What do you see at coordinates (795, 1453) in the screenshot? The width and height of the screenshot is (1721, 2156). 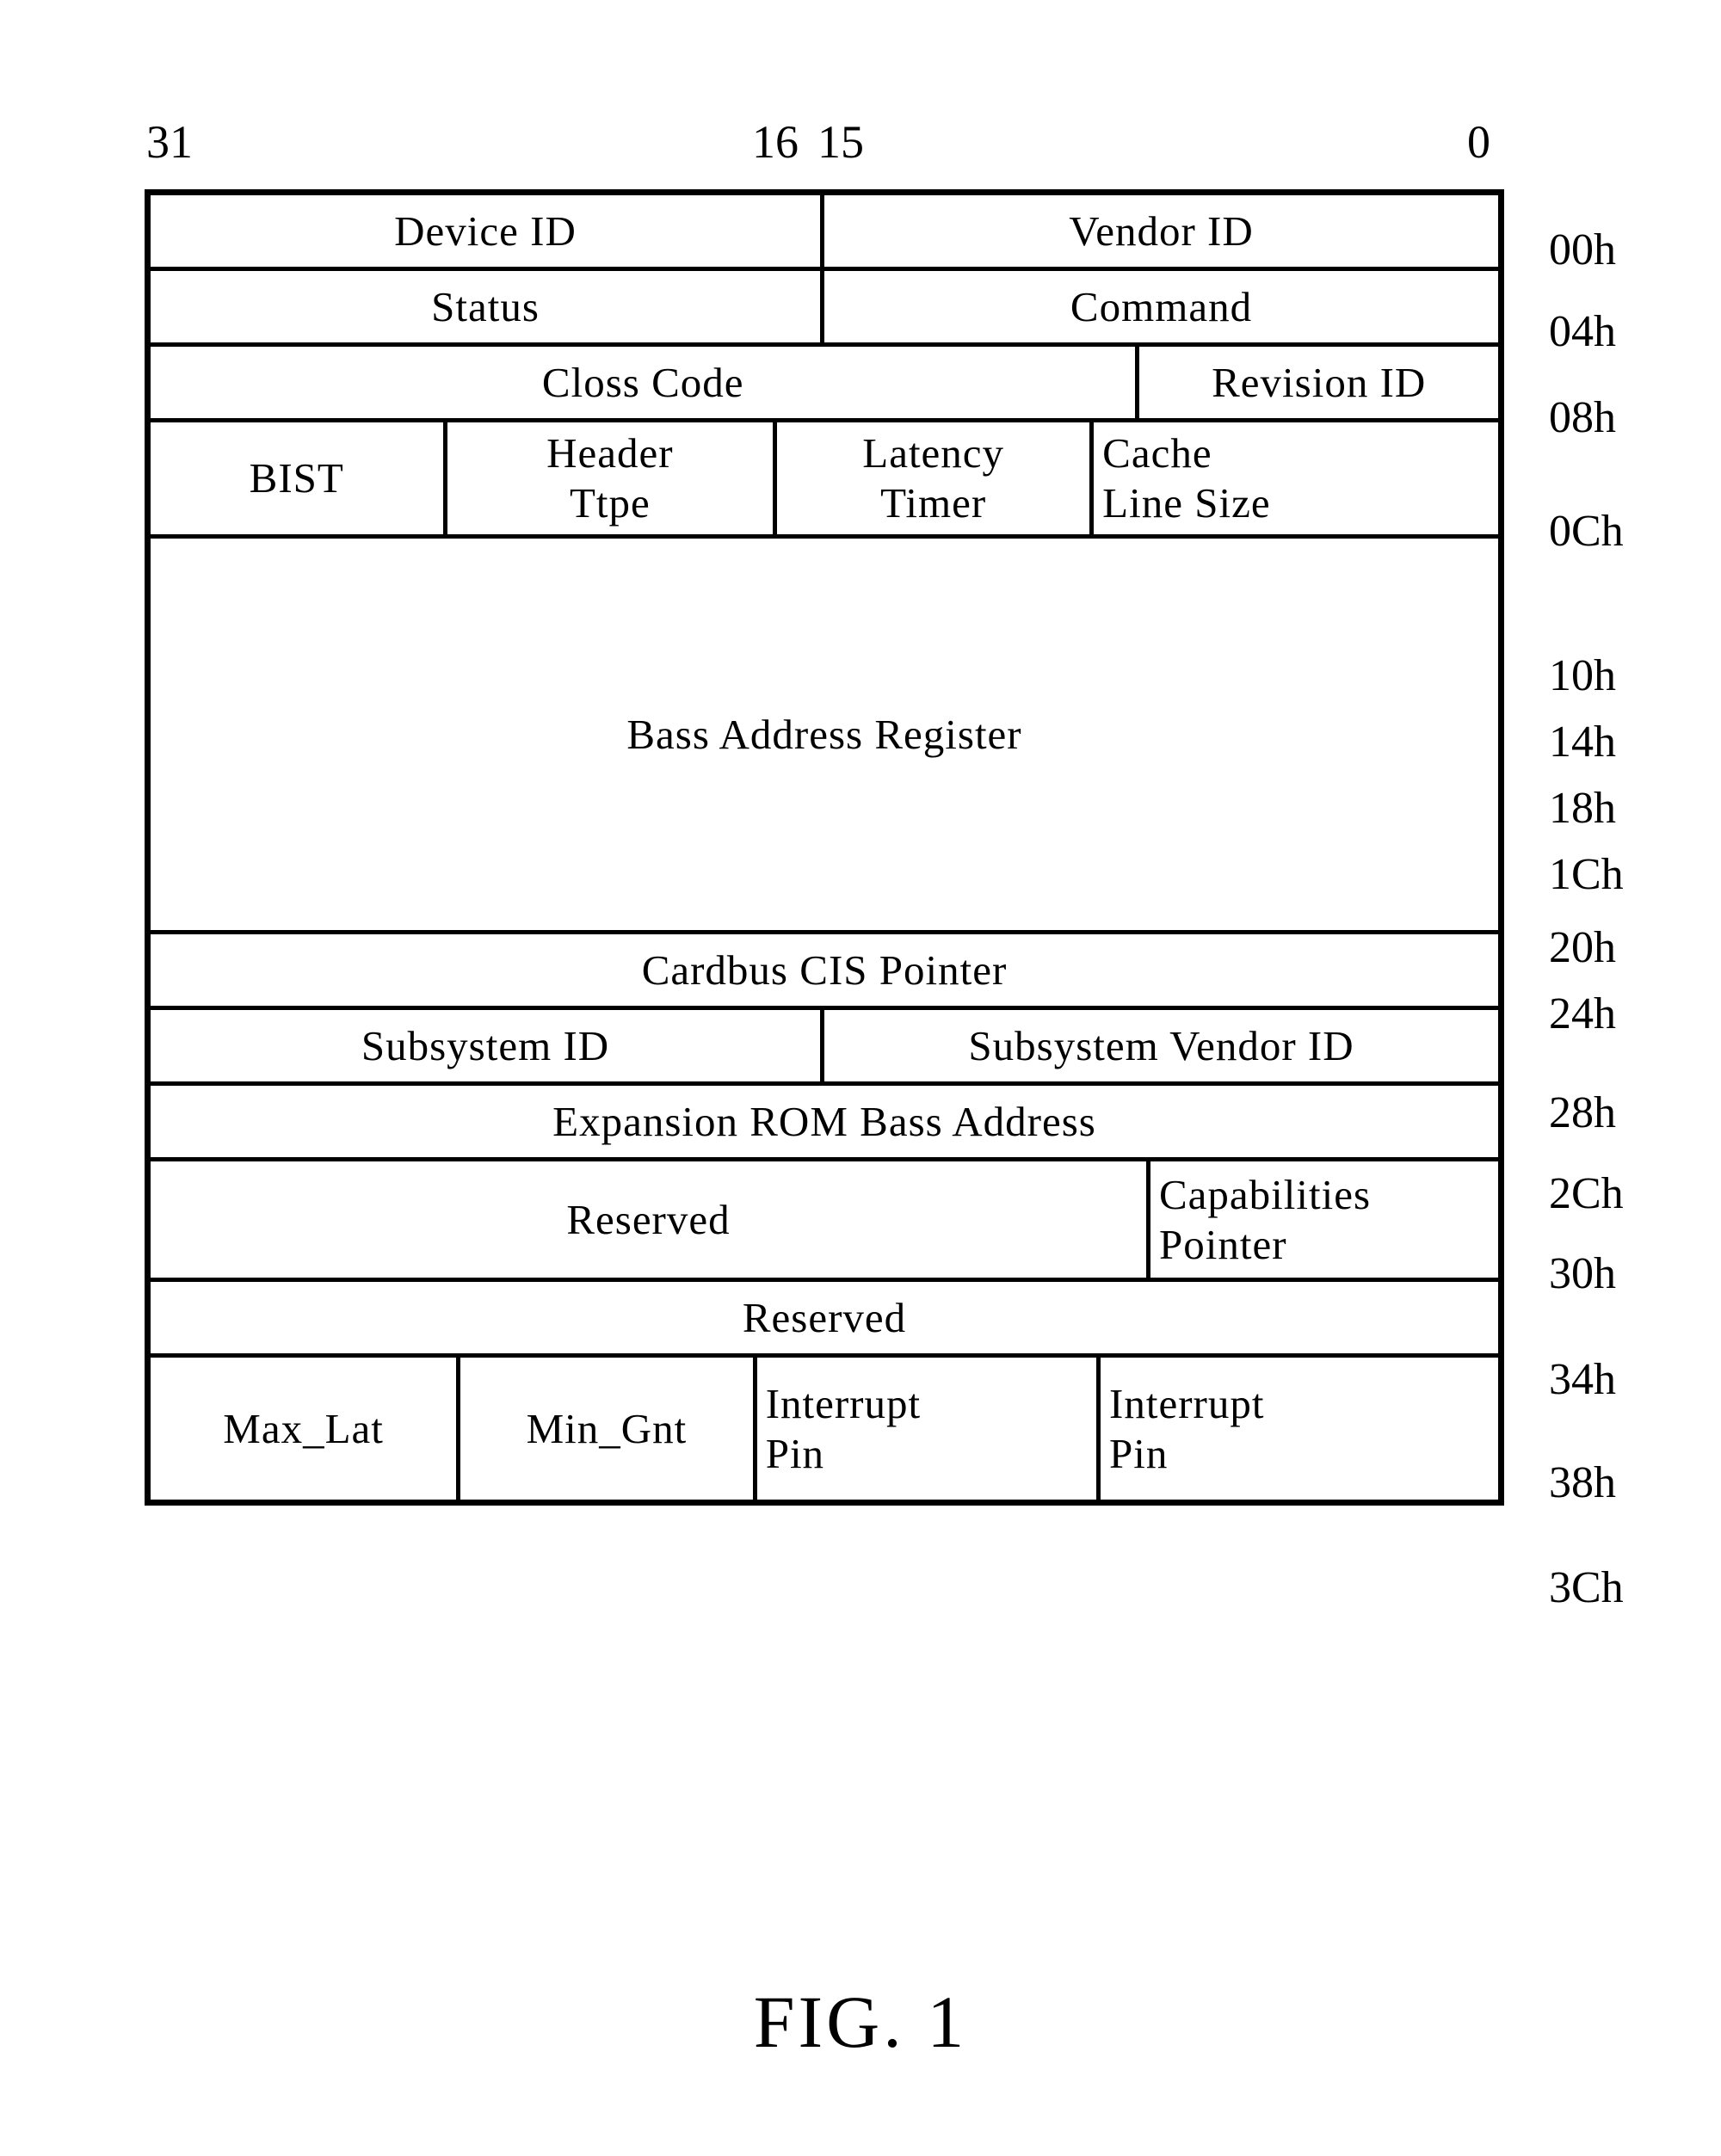 I see `field-interrupt-pin-1-line2: Pin` at bounding box center [795, 1453].